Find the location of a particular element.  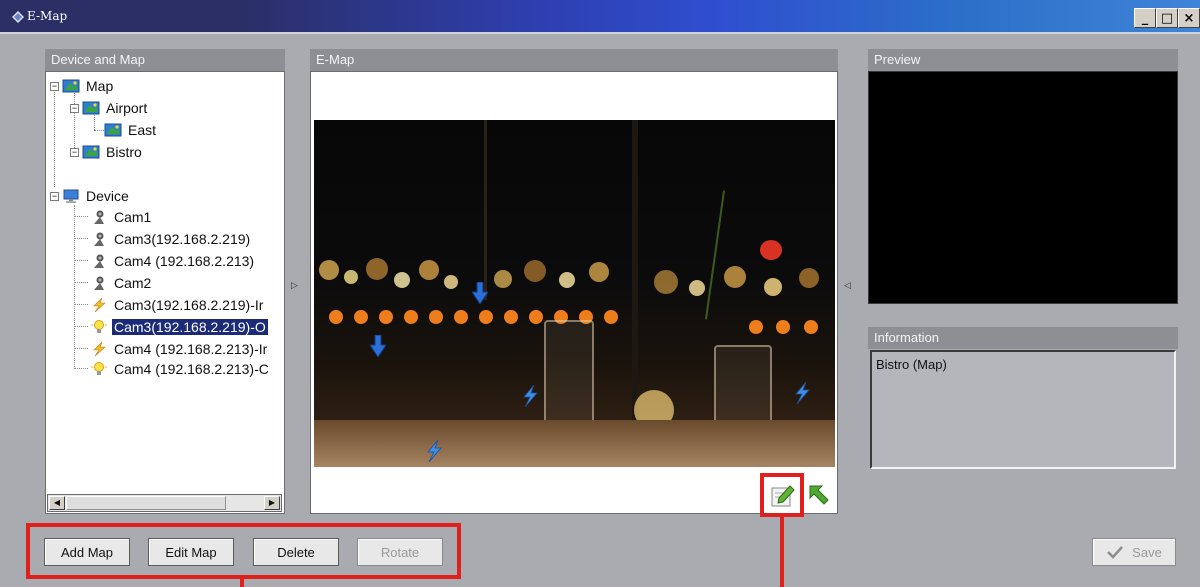

maximize-button: □ is located at coordinates (1167, 18).